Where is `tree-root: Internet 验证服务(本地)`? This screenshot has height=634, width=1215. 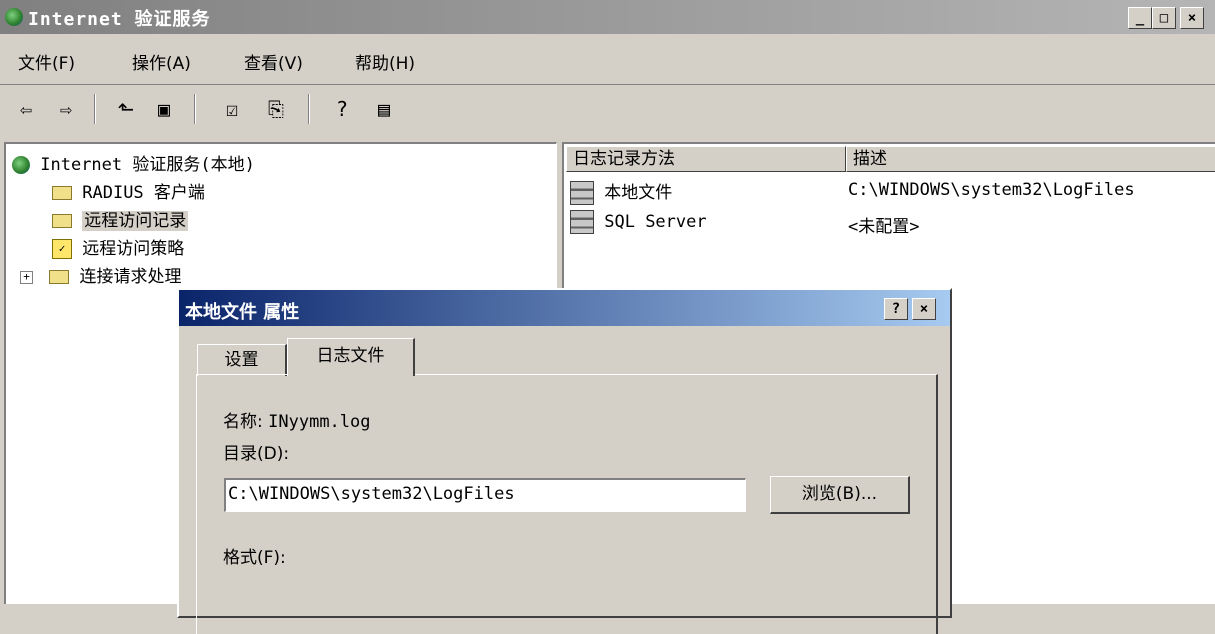
tree-root: Internet 验证服务(本地) is located at coordinates (133, 162).